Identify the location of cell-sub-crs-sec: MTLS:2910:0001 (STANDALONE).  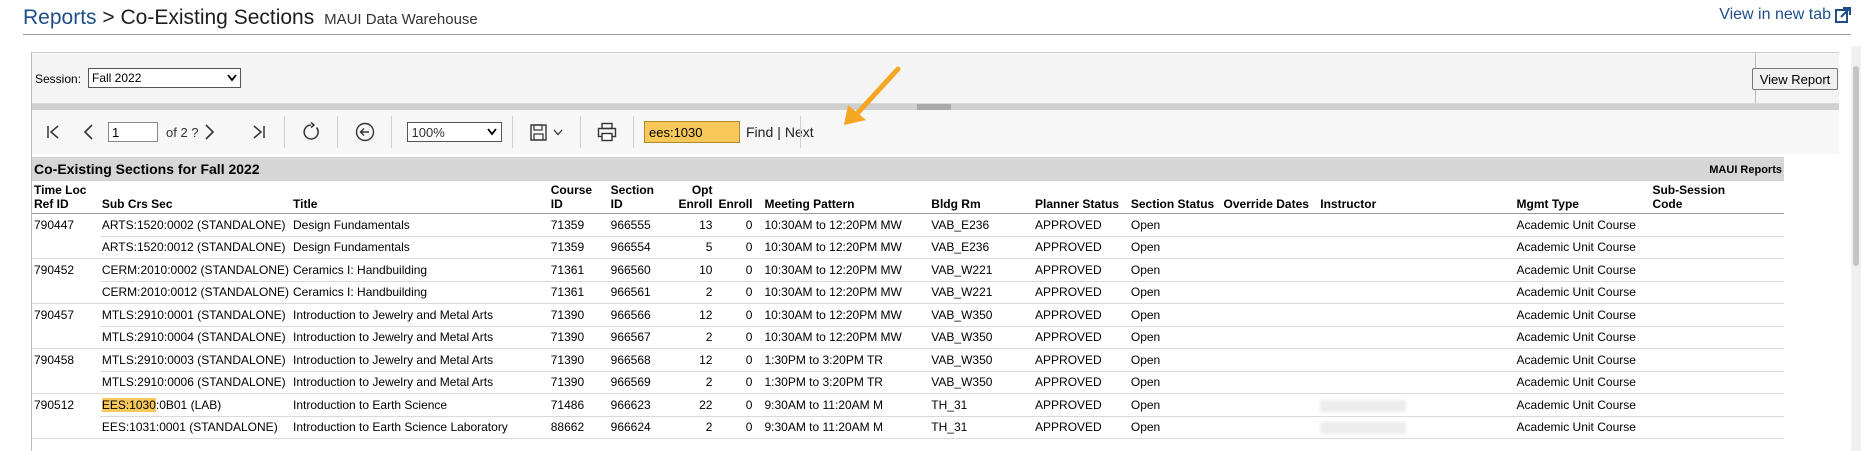
(195, 315).